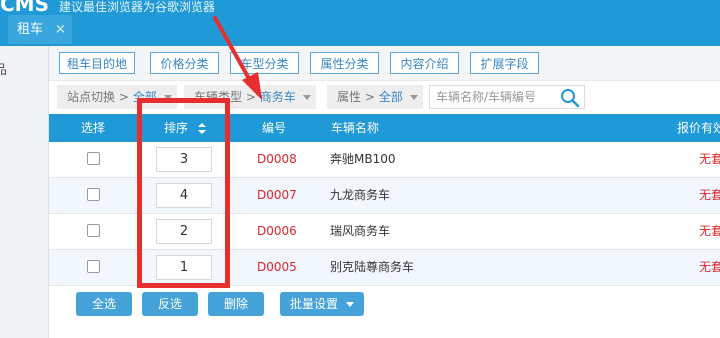 The width and height of the screenshot is (720, 338). Describe the element at coordinates (100, 97) in the screenshot. I see `site-filter-label: 站点切换 >` at that location.